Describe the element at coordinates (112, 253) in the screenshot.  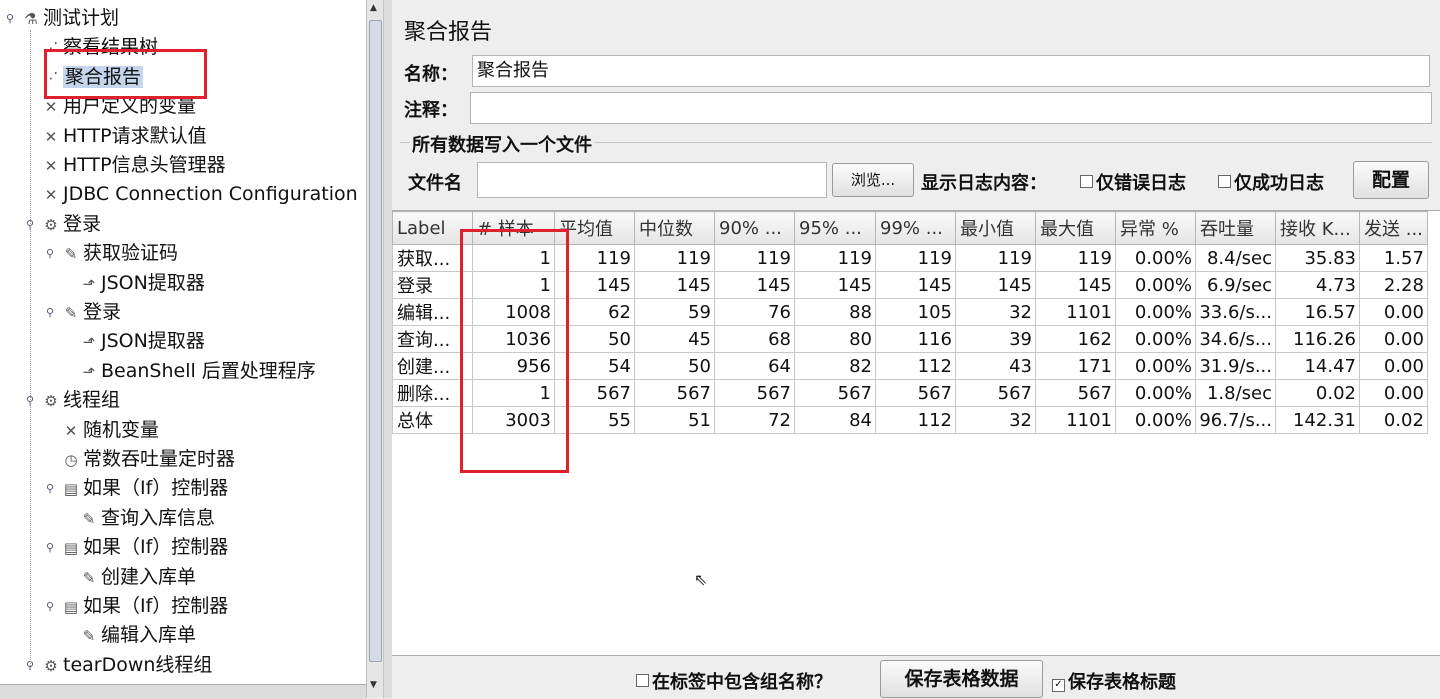
I see `tree-node: ⚲ ✎ 获取验证码` at that location.